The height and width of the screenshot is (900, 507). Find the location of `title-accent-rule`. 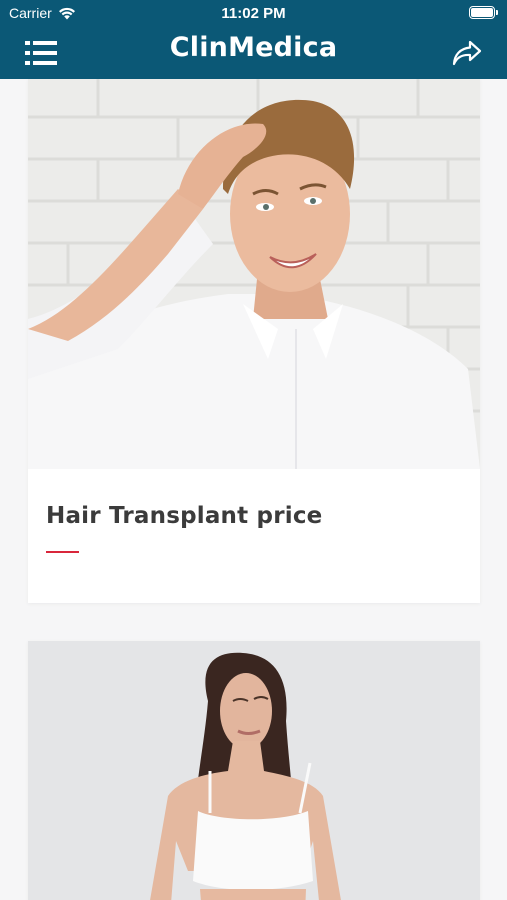

title-accent-rule is located at coordinates (62, 552).